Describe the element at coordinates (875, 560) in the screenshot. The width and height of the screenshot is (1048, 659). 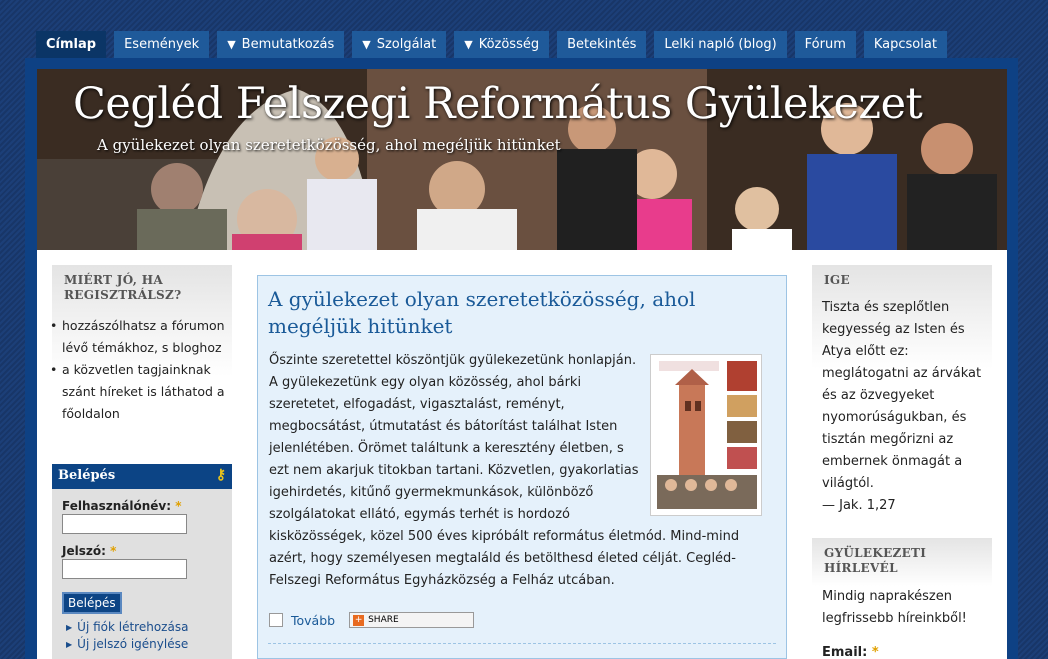
I see `newsletter-heading: Gyülekezeti hírlevél` at that location.